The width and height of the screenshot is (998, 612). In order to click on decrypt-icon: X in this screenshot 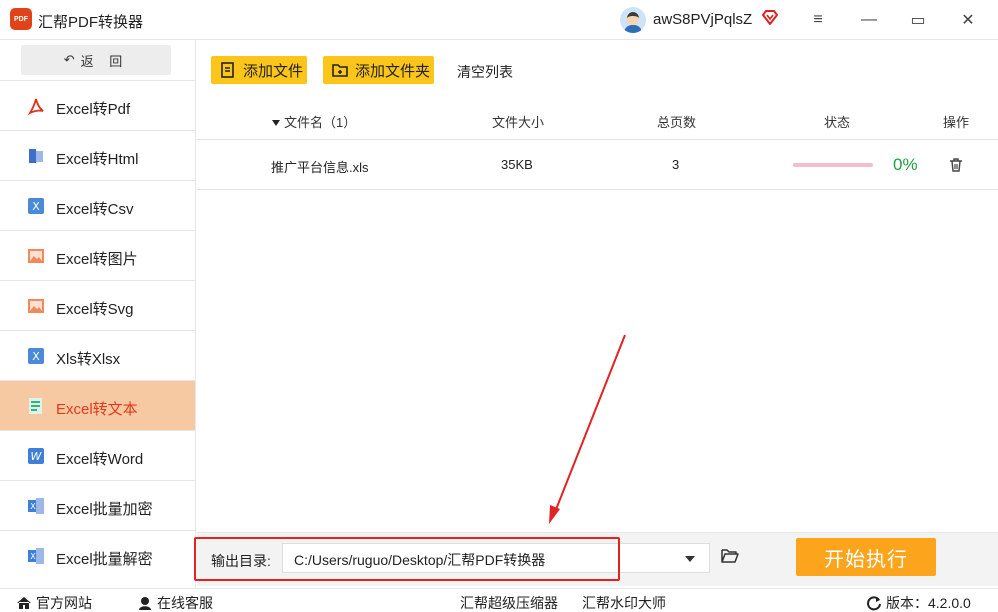, I will do `click(36, 556)`.